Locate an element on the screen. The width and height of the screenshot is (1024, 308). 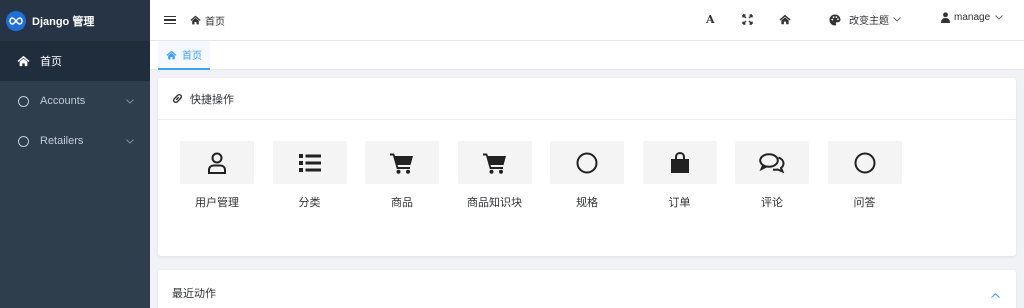
sidebar-item-label: Retailers is located at coordinates (62, 141).